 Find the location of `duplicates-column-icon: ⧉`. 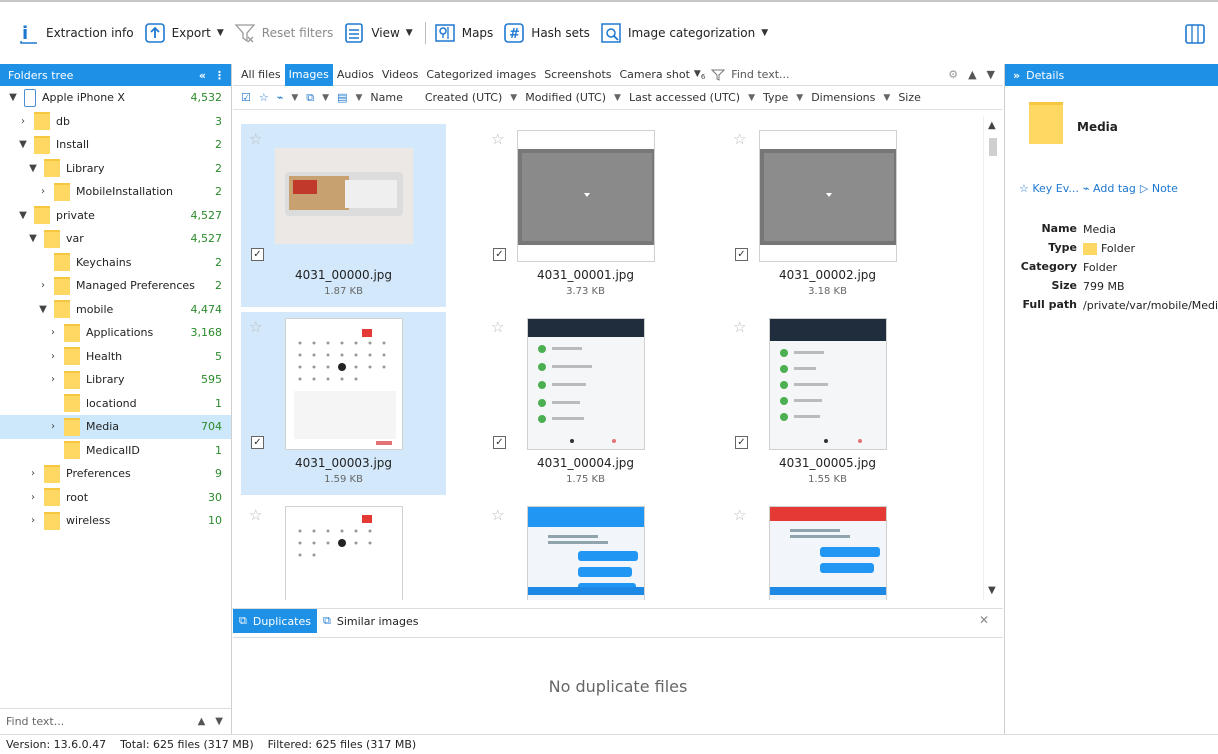

duplicates-column-icon: ⧉ is located at coordinates (310, 98).